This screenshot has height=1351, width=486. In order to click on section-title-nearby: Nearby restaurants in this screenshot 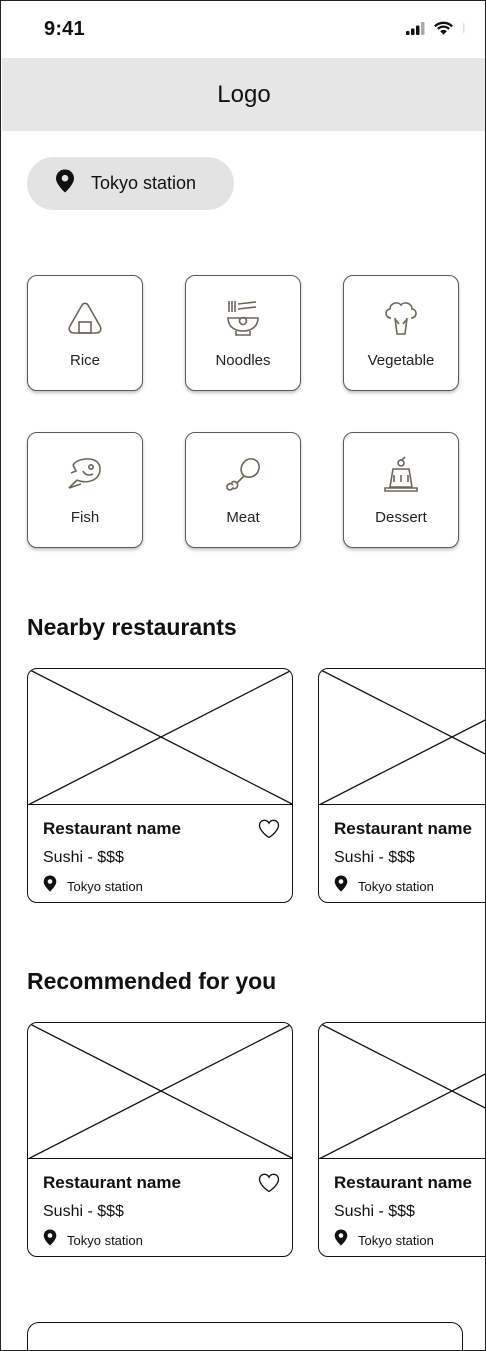, I will do `click(132, 627)`.